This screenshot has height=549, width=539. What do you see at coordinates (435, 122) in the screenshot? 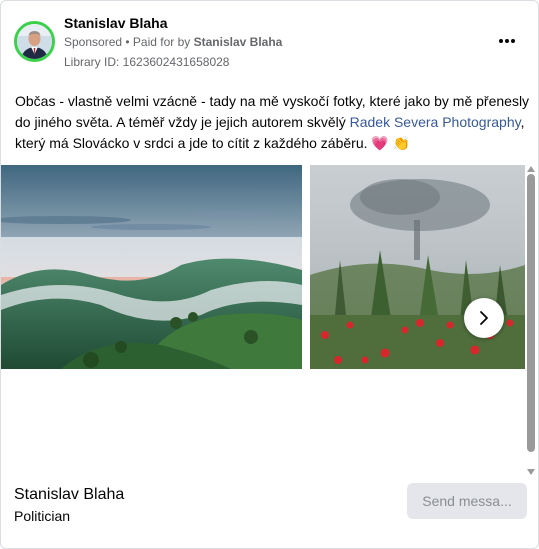
I see `photographer-link: Radek Severa Photography` at bounding box center [435, 122].